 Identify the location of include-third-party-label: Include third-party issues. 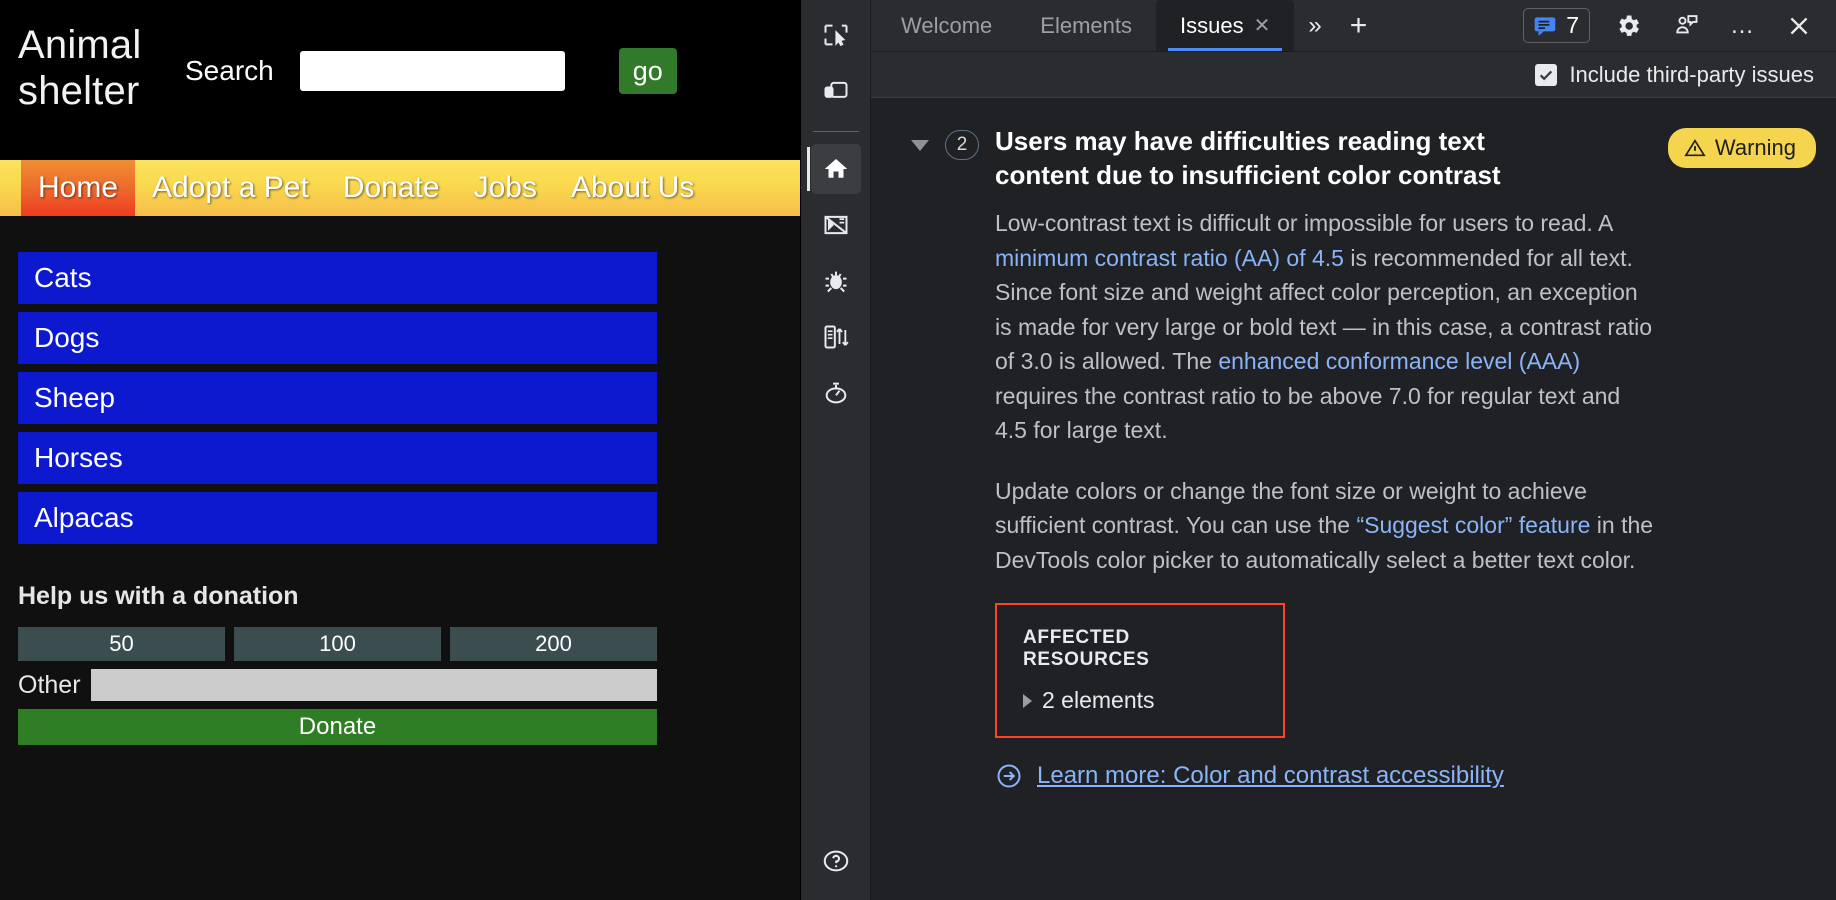
(1691, 74).